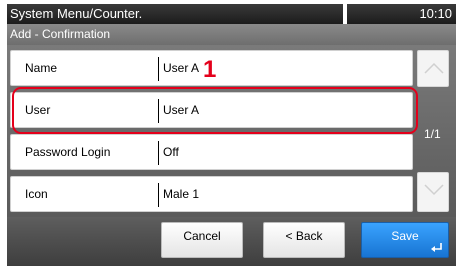 Image resolution: width=457 pixels, height=266 pixels. What do you see at coordinates (181, 194) in the screenshot?
I see `row-value: Male 1` at bounding box center [181, 194].